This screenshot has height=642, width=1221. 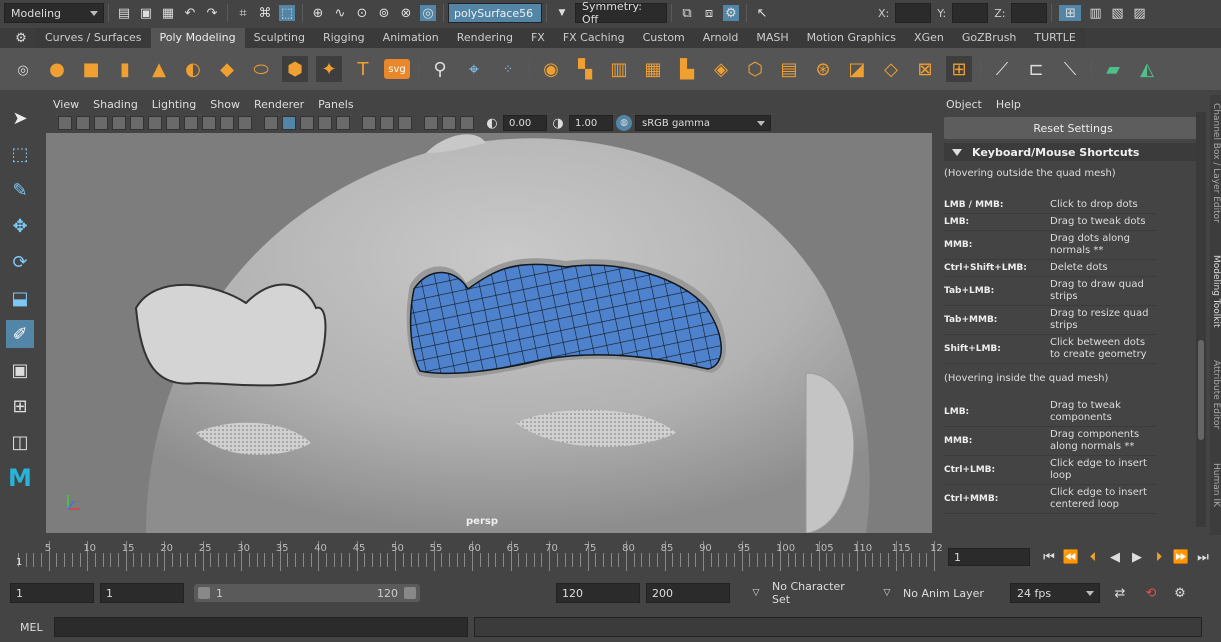 I want to click on tab-animation: Animation, so click(x=410, y=38).